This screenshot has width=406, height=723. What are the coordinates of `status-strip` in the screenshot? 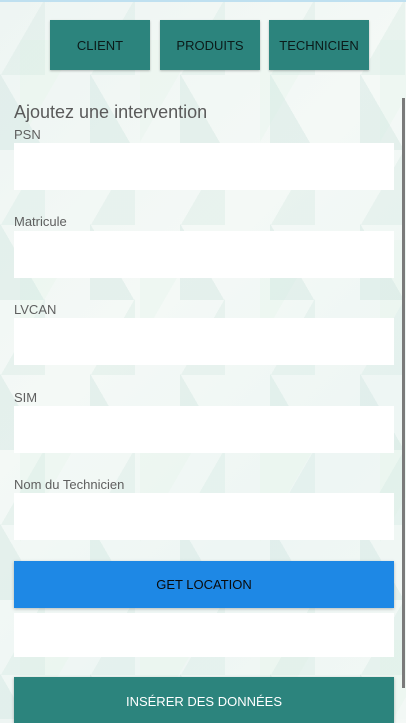 It's located at (203, 1).